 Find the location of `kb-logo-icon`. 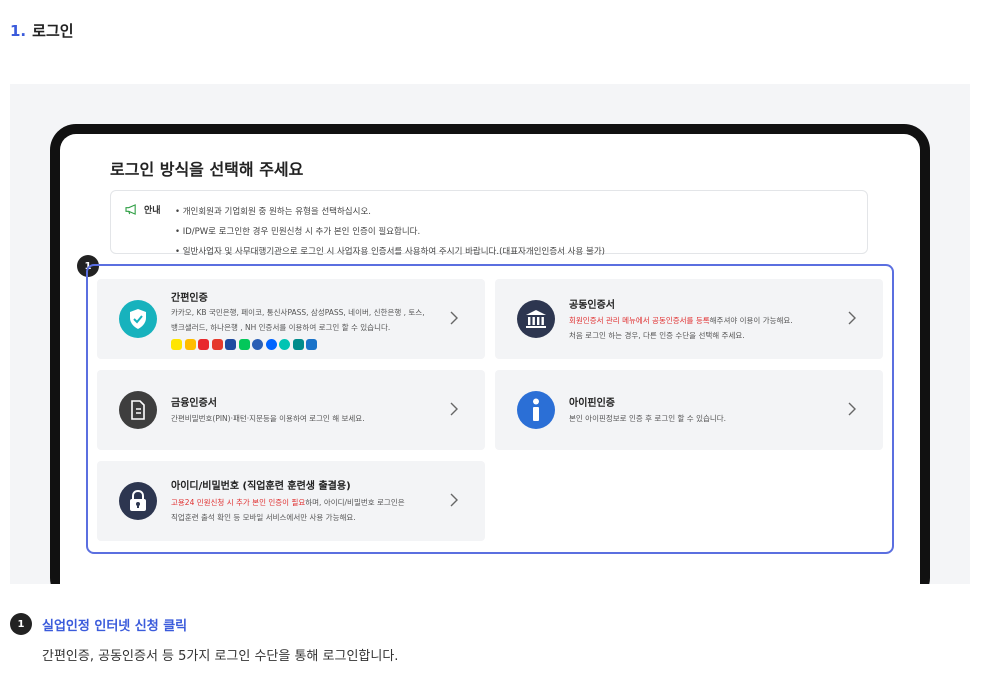

kb-logo-icon is located at coordinates (190, 344).